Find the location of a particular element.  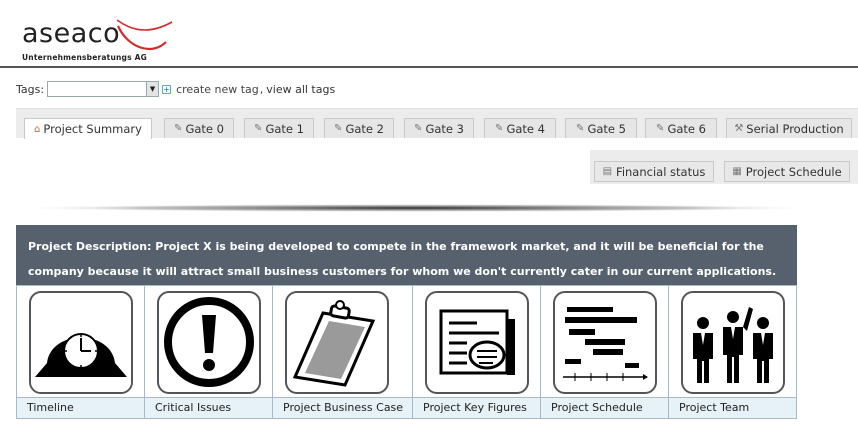

tab-gate-6: ✎ Gate 6 is located at coordinates (681, 128).